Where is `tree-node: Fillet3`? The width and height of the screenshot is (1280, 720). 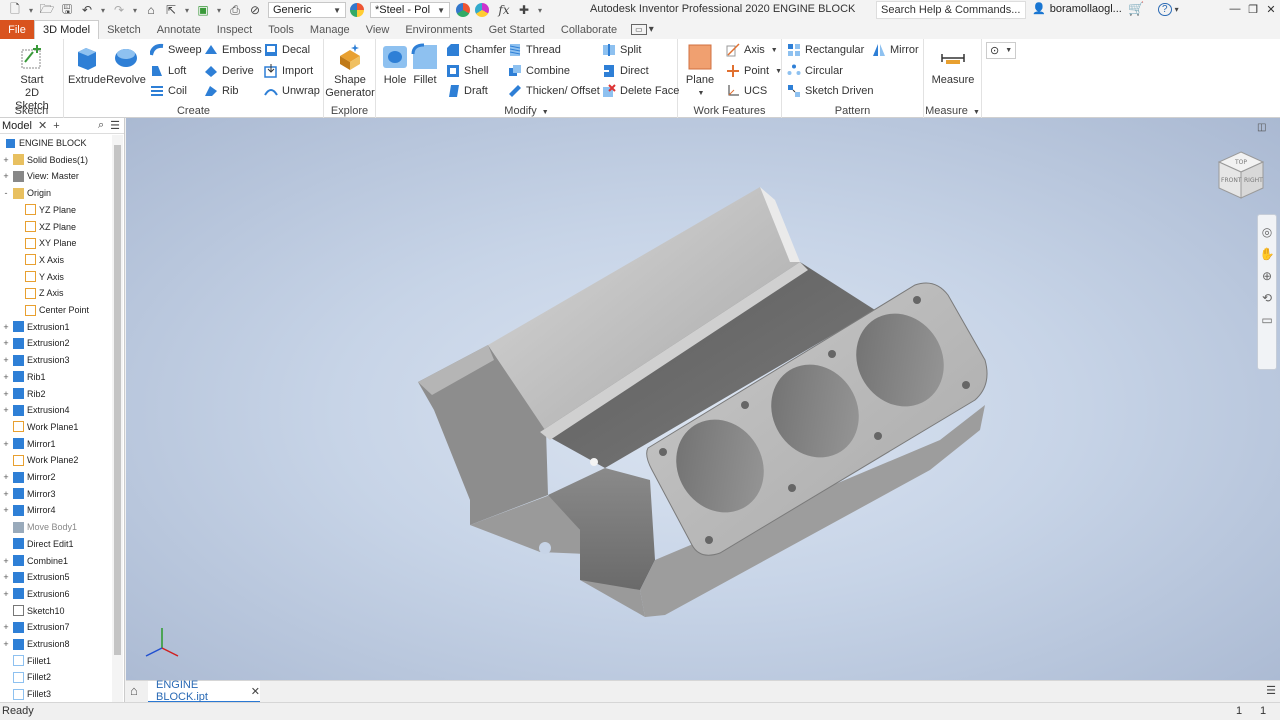
tree-node: Fillet3 is located at coordinates (26, 694).